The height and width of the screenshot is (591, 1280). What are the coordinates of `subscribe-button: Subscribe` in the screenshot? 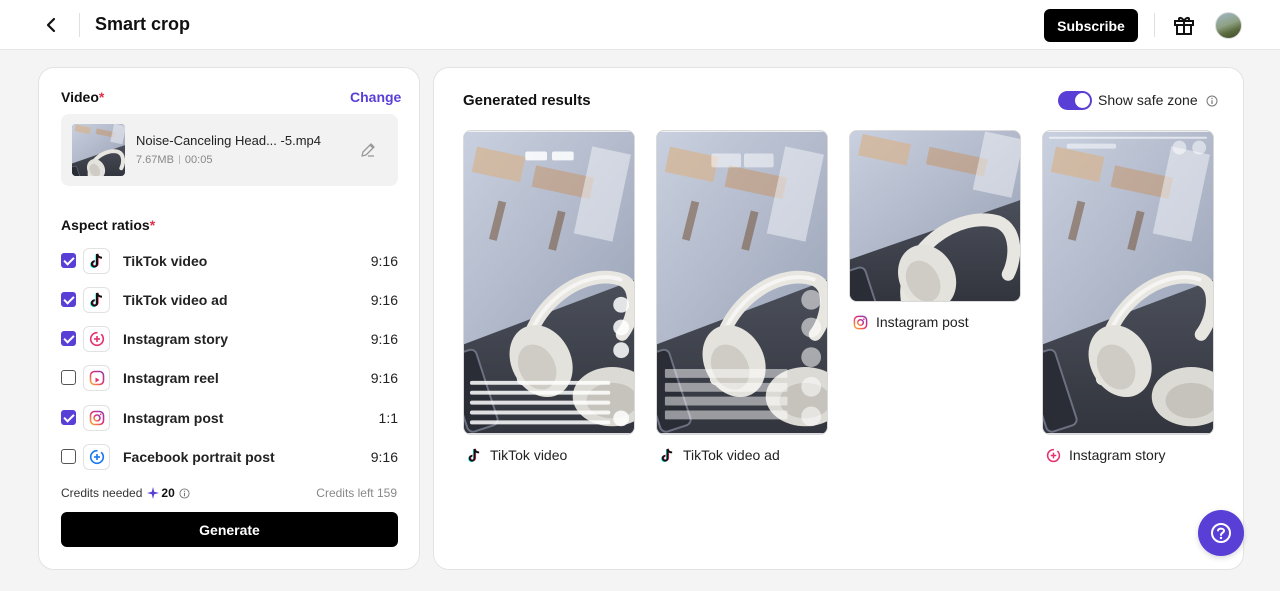 It's located at (1091, 25).